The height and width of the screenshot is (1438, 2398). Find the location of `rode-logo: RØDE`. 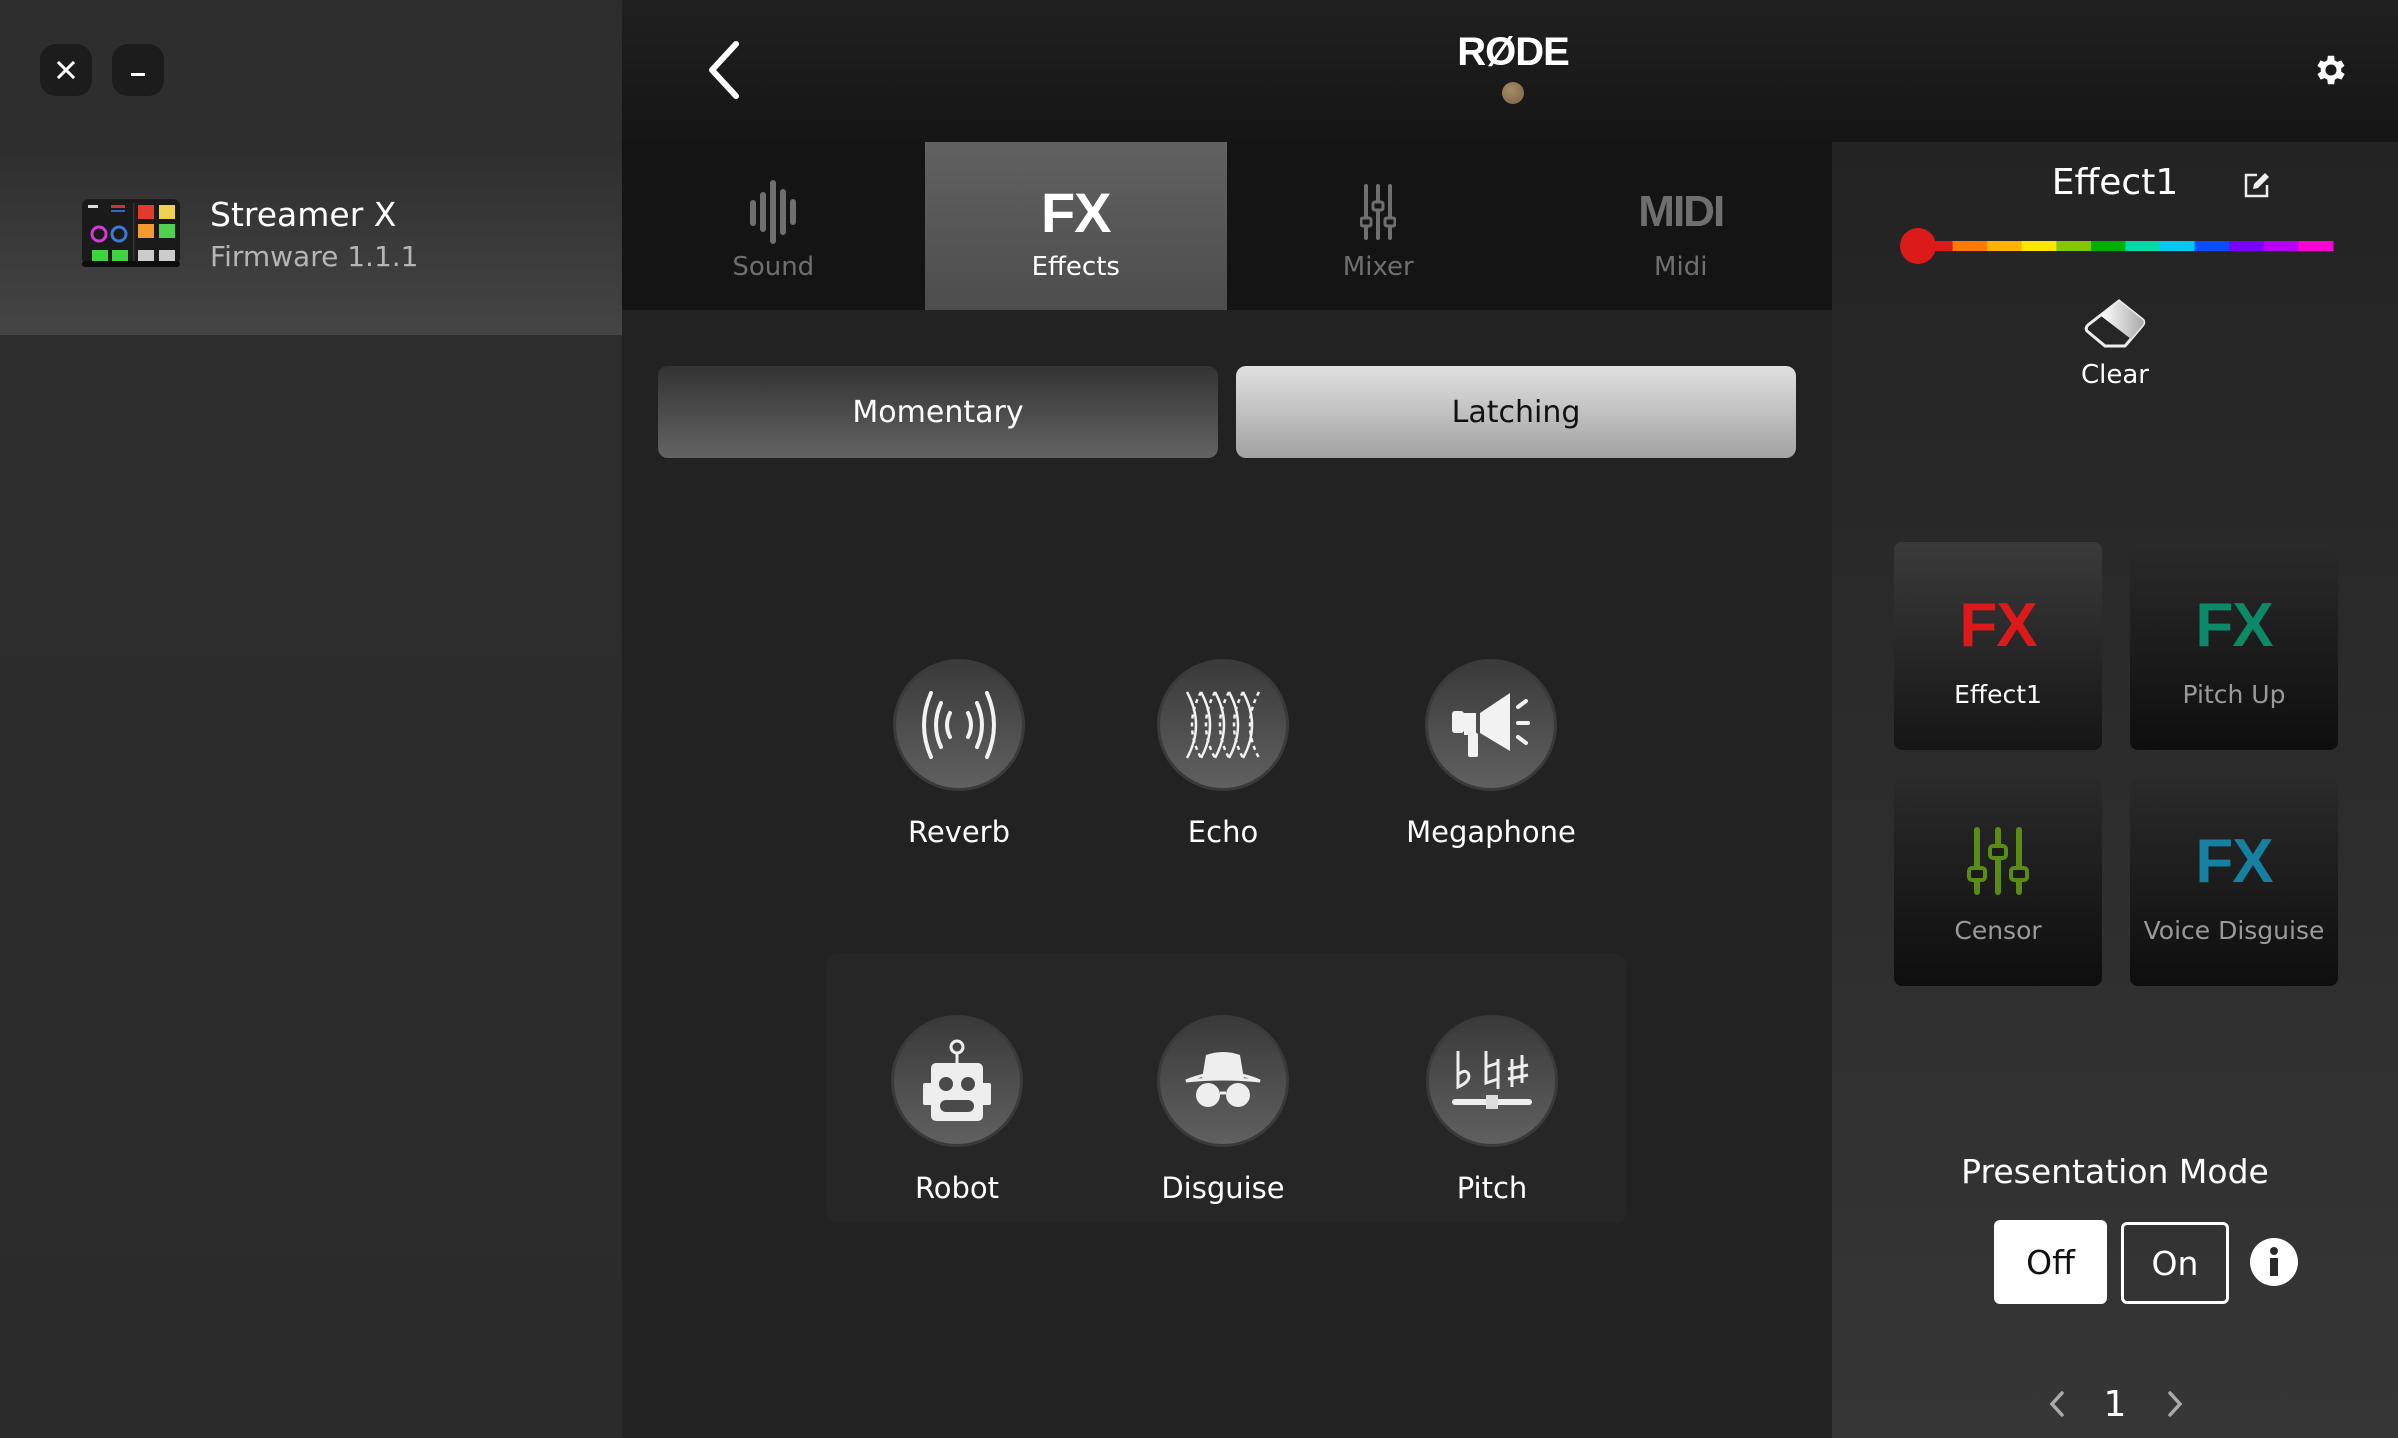

rode-logo: RØDE is located at coordinates (1513, 52).